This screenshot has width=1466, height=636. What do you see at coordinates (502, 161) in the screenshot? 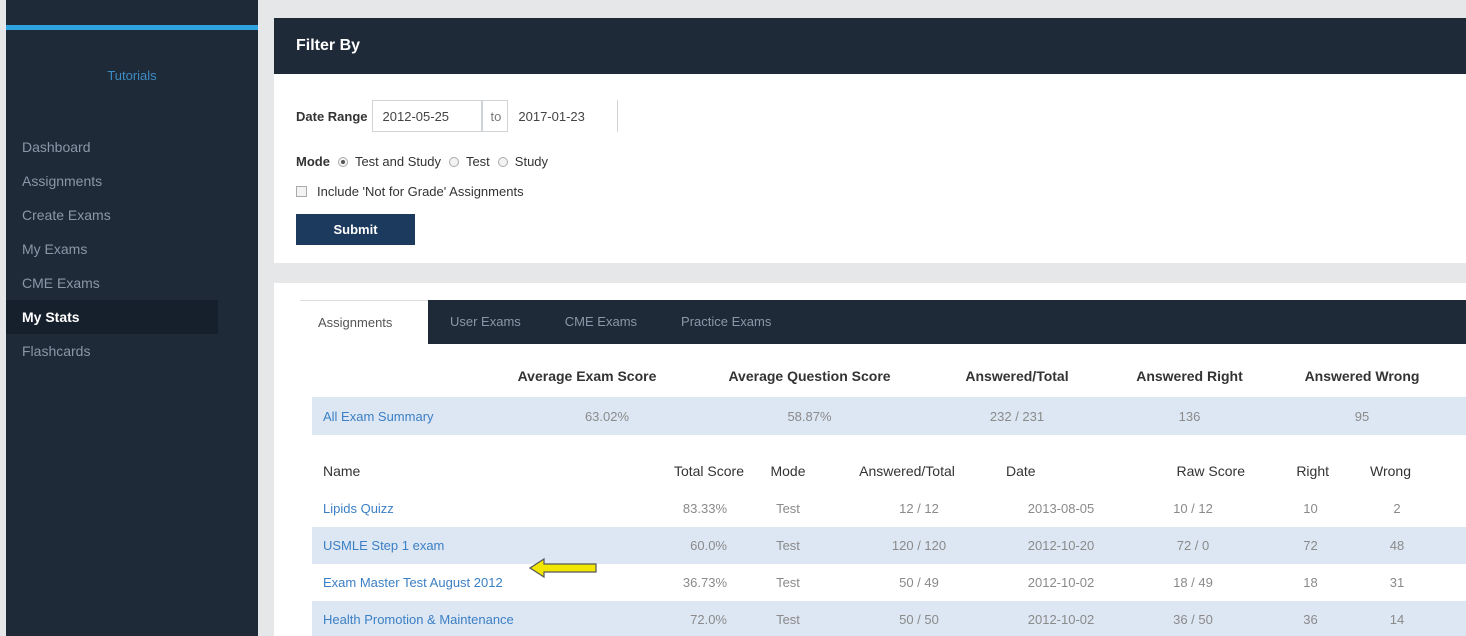
I see `mode-radio-study` at bounding box center [502, 161].